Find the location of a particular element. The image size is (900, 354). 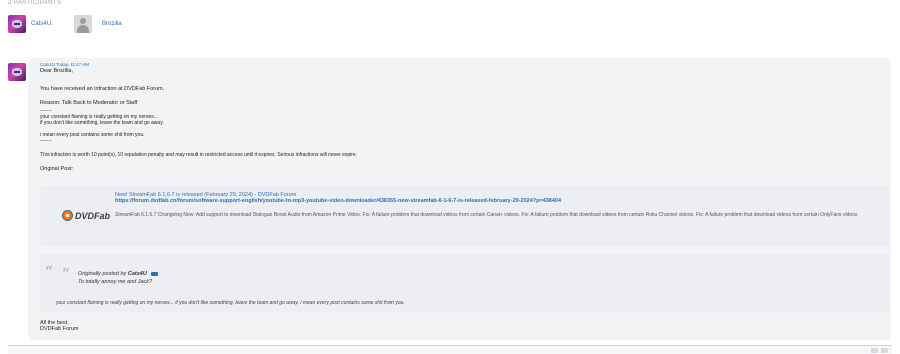

message-meta: Cats4U Today, 11:47 AM is located at coordinates (65, 64).